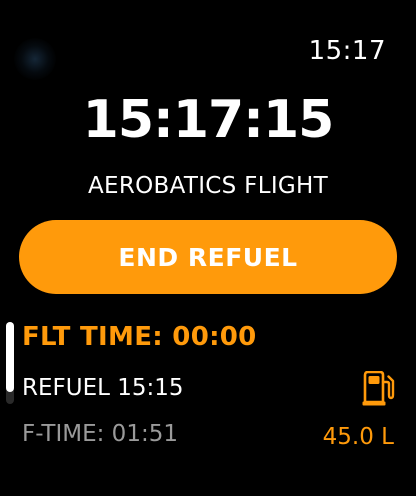 The width and height of the screenshot is (416, 496). What do you see at coordinates (103, 388) in the screenshot?
I see `refuel-start-label: REFUEL 15:15` at bounding box center [103, 388].